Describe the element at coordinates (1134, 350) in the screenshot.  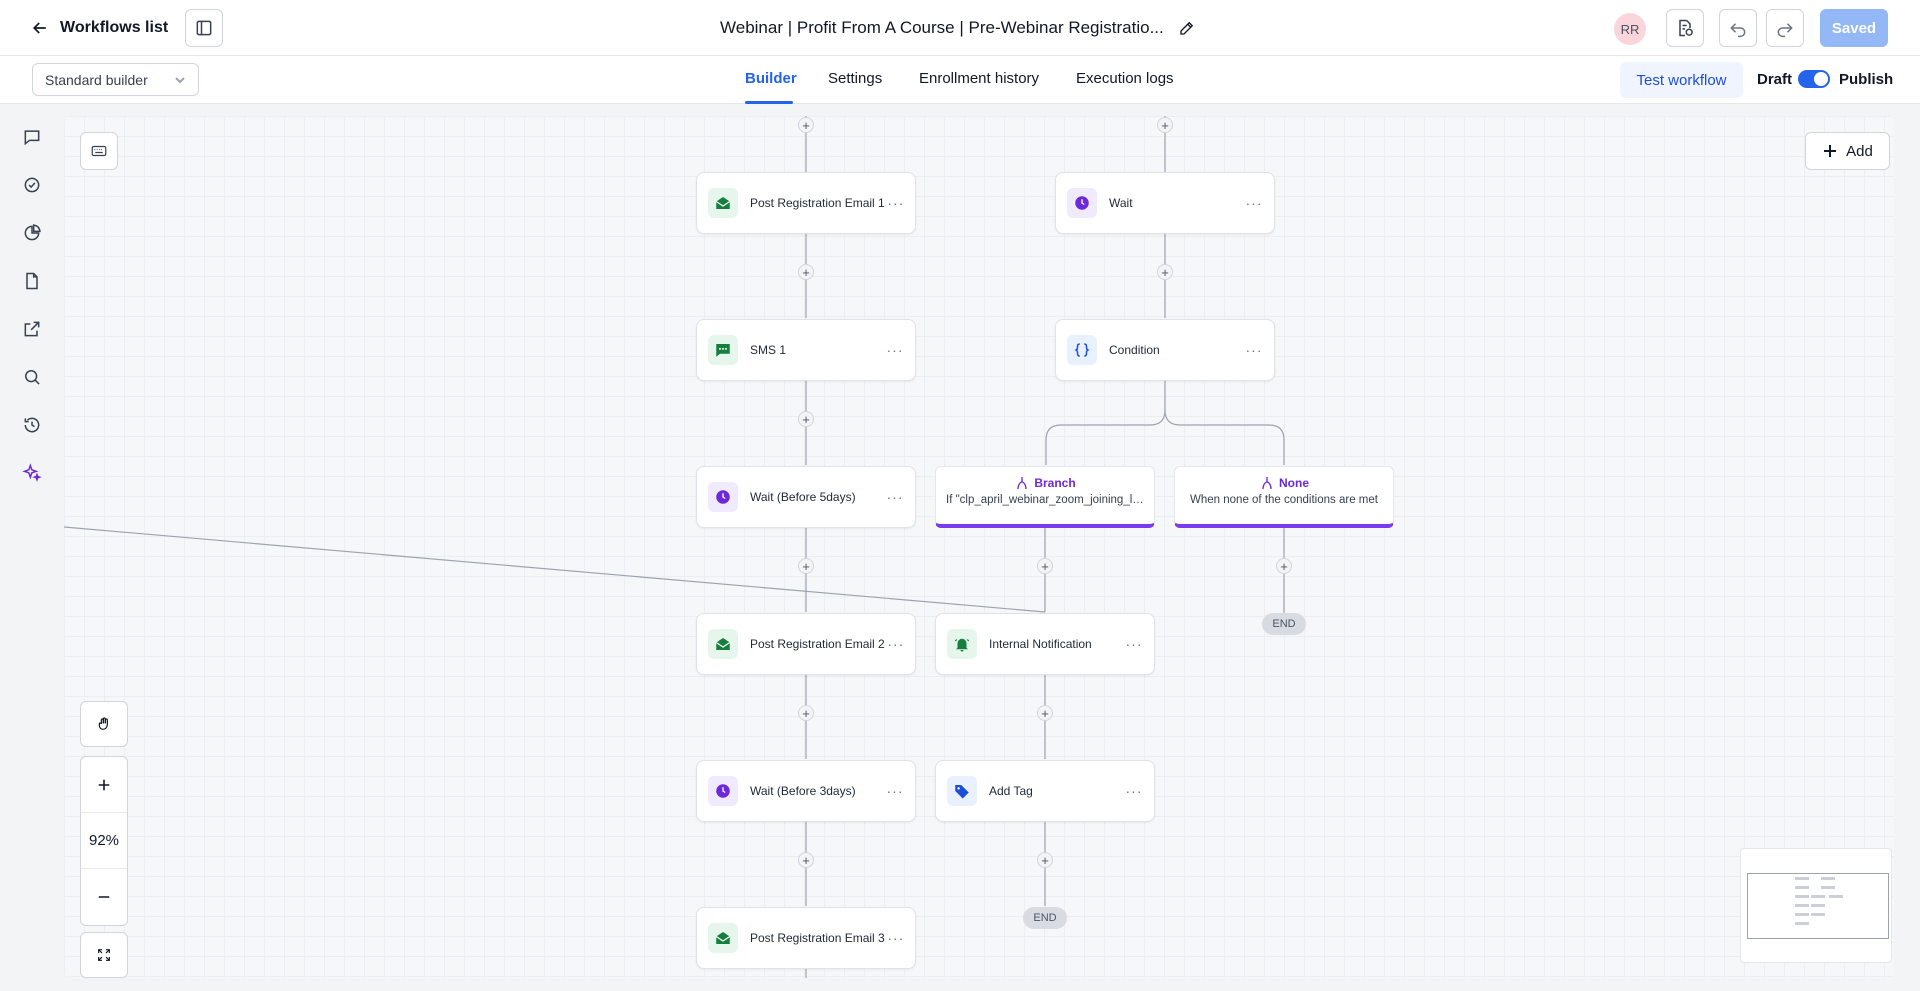
I see `step-label: Condition` at that location.